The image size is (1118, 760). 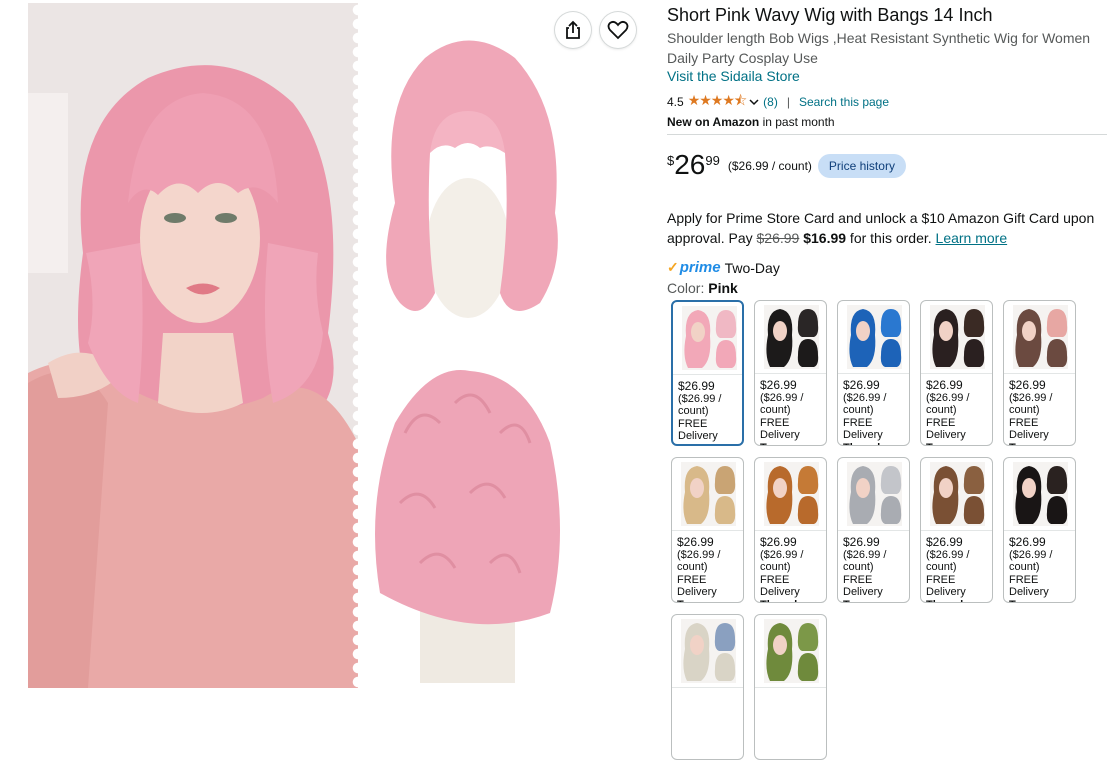 I want to click on star-rating-icon: ★★★★⯪, so click(x=717, y=102).